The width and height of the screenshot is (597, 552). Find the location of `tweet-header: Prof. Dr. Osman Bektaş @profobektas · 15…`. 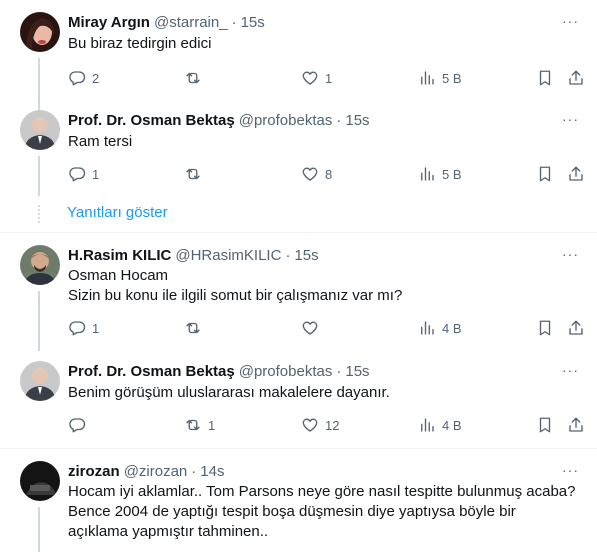

tweet-header: Prof. Dr. Osman Bektaş @profobektas · 15… is located at coordinates (219, 371).